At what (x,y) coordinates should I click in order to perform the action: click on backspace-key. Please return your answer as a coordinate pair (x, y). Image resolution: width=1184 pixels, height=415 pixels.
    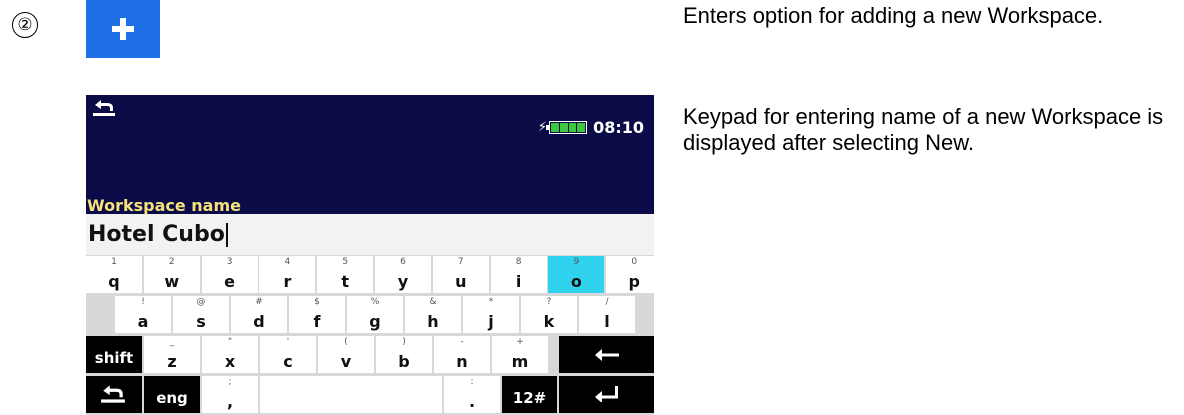
    Looking at the image, I should click on (606, 354).